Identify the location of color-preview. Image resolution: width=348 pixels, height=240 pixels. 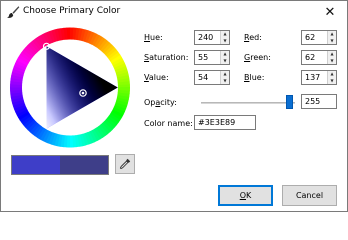
(60, 165).